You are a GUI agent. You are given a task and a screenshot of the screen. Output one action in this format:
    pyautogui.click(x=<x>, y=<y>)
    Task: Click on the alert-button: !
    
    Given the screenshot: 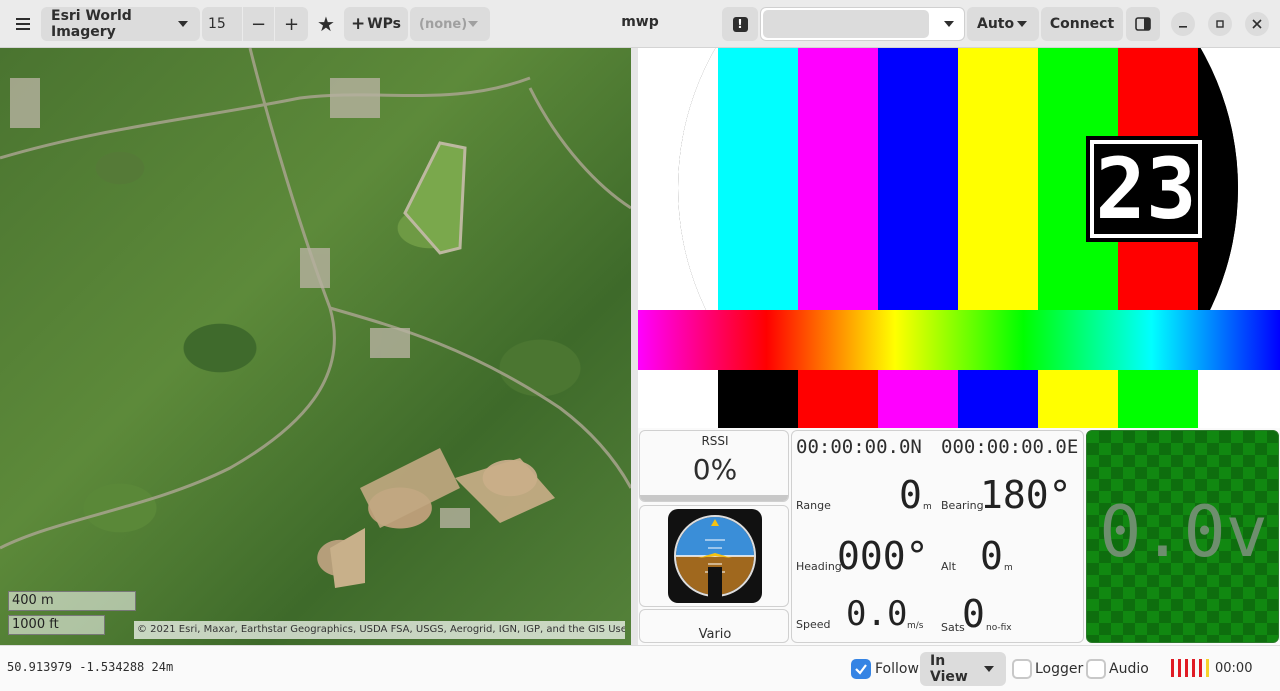 What is the action you would take?
    pyautogui.click(x=740, y=24)
    